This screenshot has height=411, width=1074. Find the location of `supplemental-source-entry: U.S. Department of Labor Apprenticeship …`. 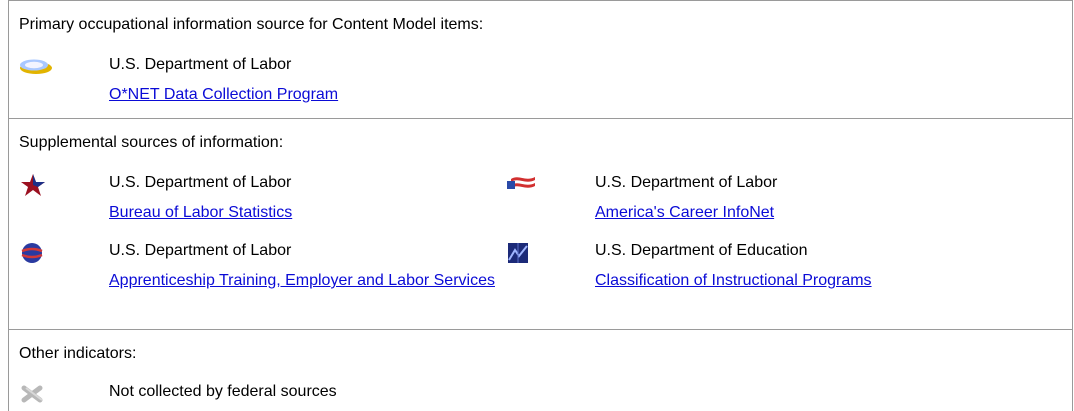

supplemental-source-entry: U.S. Department of Labor Apprenticeship … is located at coordinates (257, 281).